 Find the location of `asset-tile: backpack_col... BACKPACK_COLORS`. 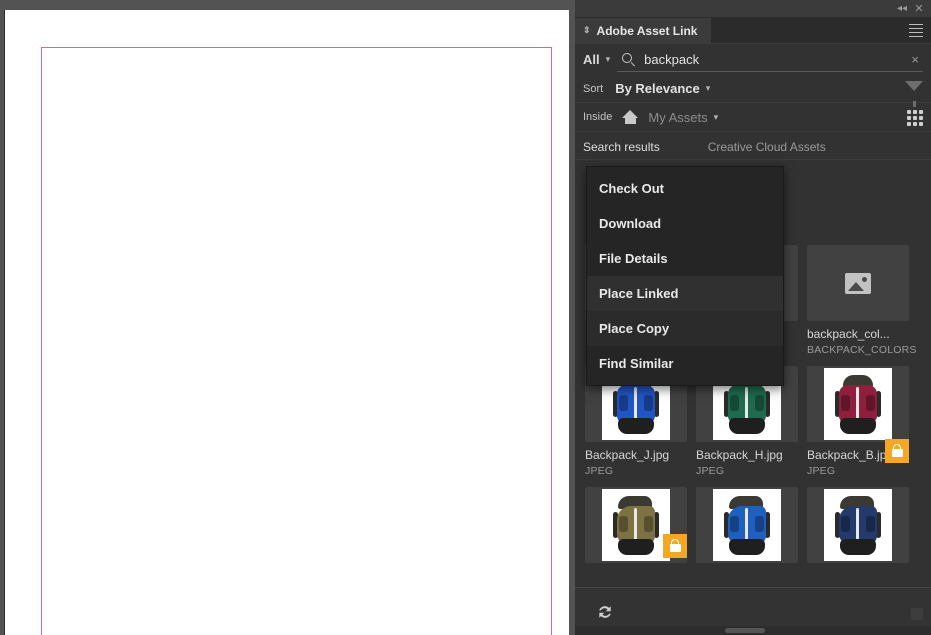

asset-tile: backpack_col... BACKPACK_COLORS is located at coordinates (862, 300).